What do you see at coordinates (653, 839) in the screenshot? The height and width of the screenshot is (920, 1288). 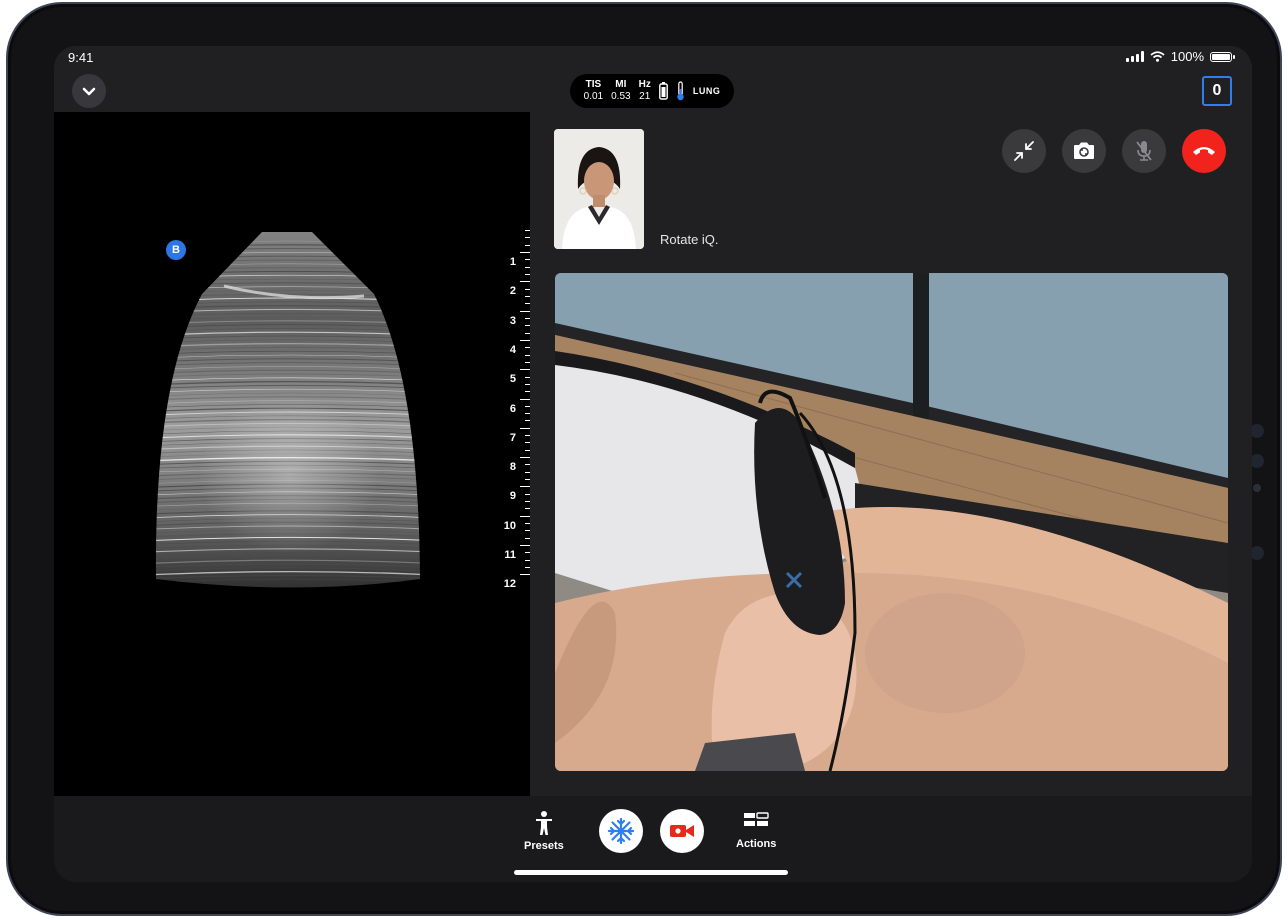 I see `bottom-toolbar: Presets Actions` at bounding box center [653, 839].